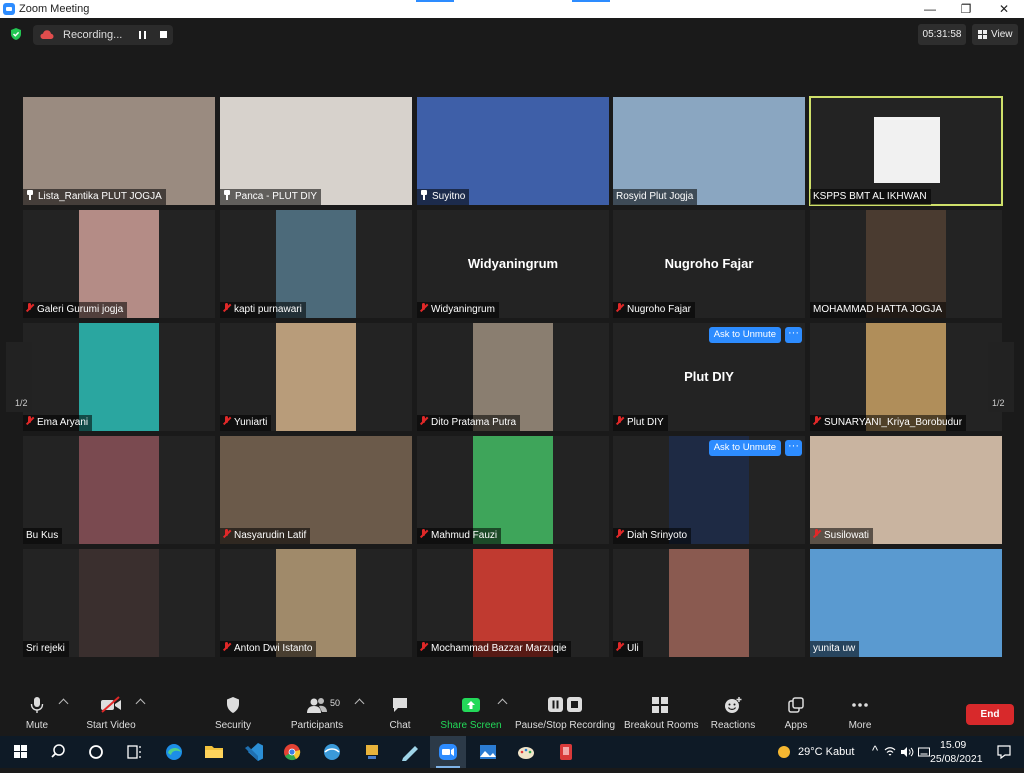 The height and width of the screenshot is (773, 1024). What do you see at coordinates (488, 752) in the screenshot?
I see `taskbar-photos` at bounding box center [488, 752].